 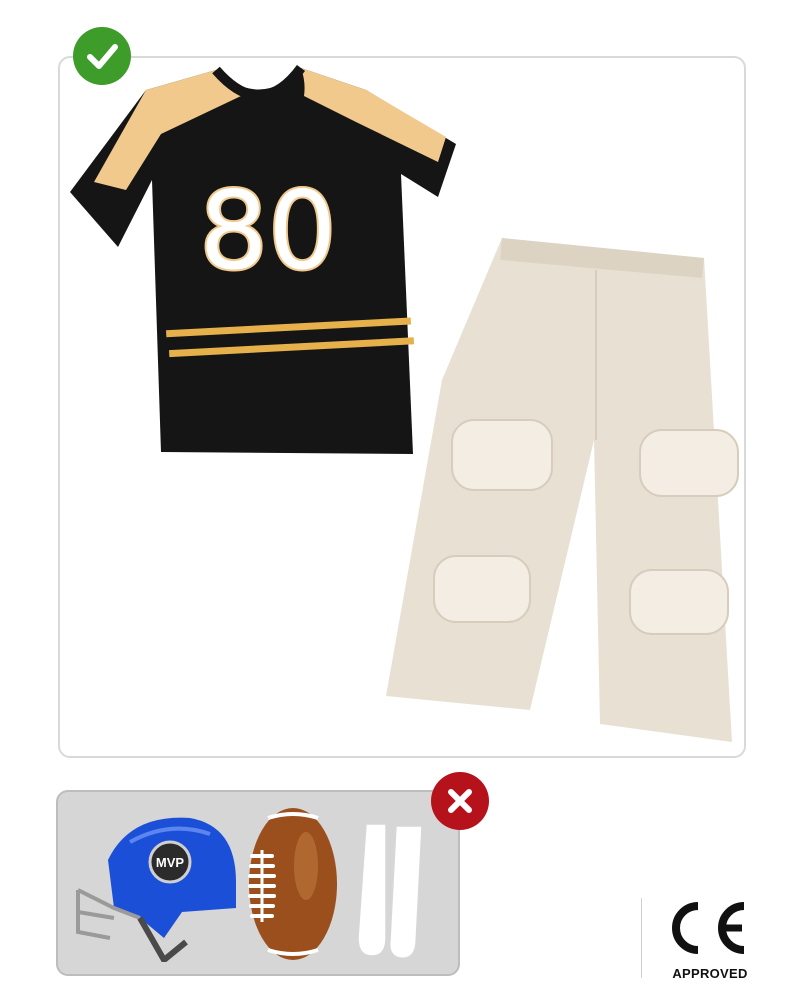 I want to click on ce-mark-icon, so click(x=708, y=928).